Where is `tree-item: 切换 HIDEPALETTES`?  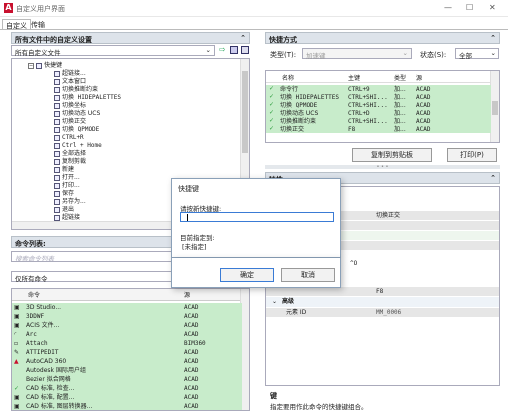
tree-item: 切换 HIDEPALETTES is located at coordinates (87, 97).